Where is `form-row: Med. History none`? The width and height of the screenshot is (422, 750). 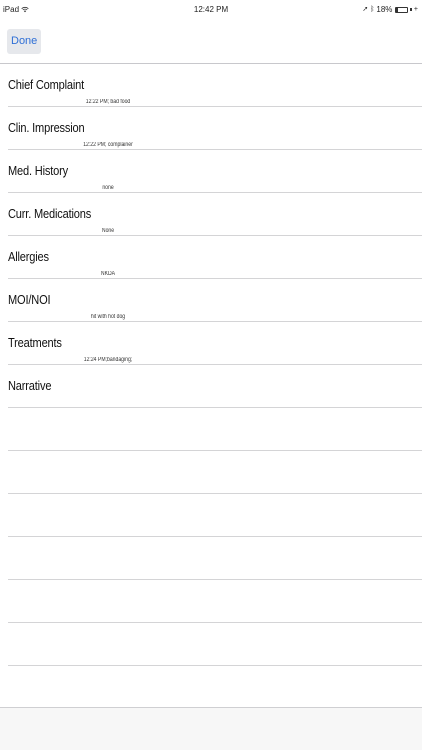 form-row: Med. History none is located at coordinates (215, 171).